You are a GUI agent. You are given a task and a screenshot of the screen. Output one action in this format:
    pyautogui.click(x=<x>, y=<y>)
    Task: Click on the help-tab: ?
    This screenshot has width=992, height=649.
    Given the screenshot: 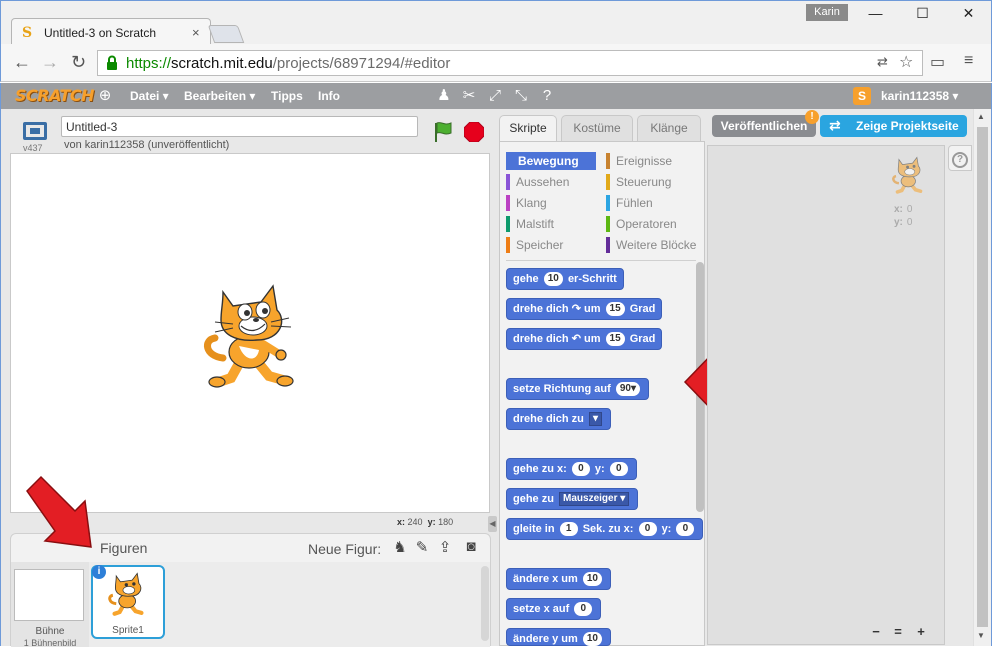 What is the action you would take?
    pyautogui.click(x=960, y=158)
    